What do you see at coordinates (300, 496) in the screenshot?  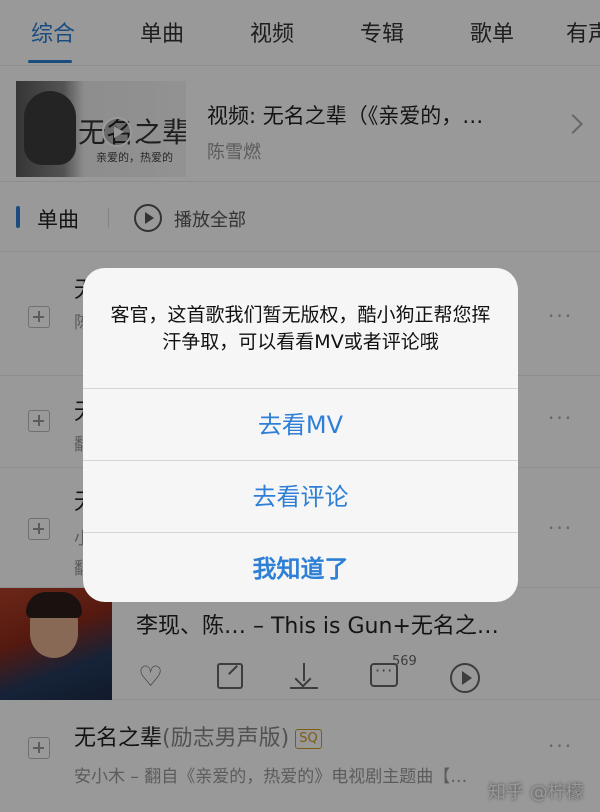 I see `view-comments-button: 去看评论` at bounding box center [300, 496].